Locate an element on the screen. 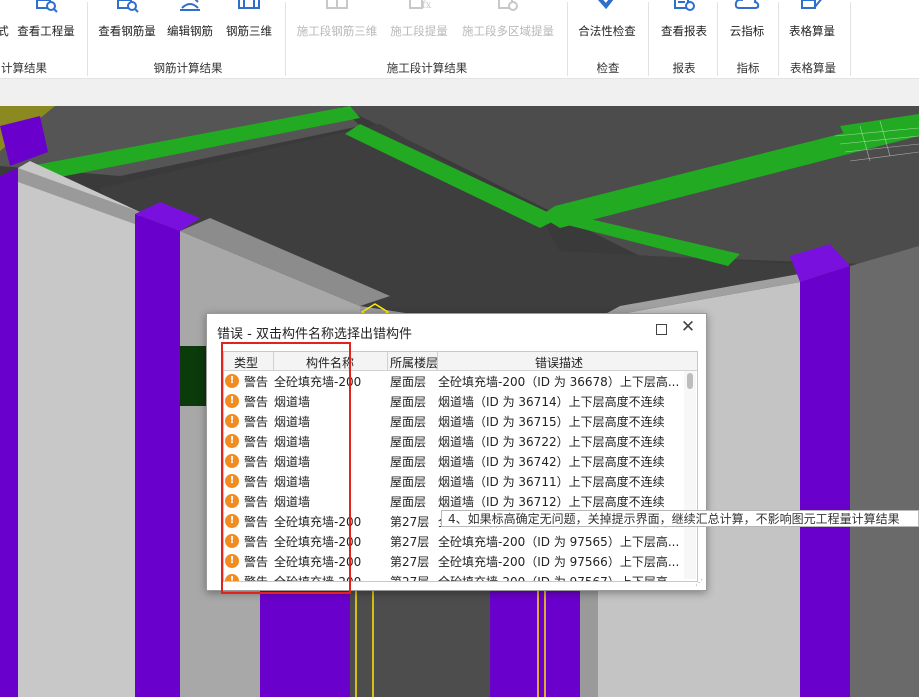  scrollbar-thumb is located at coordinates (690, 381).